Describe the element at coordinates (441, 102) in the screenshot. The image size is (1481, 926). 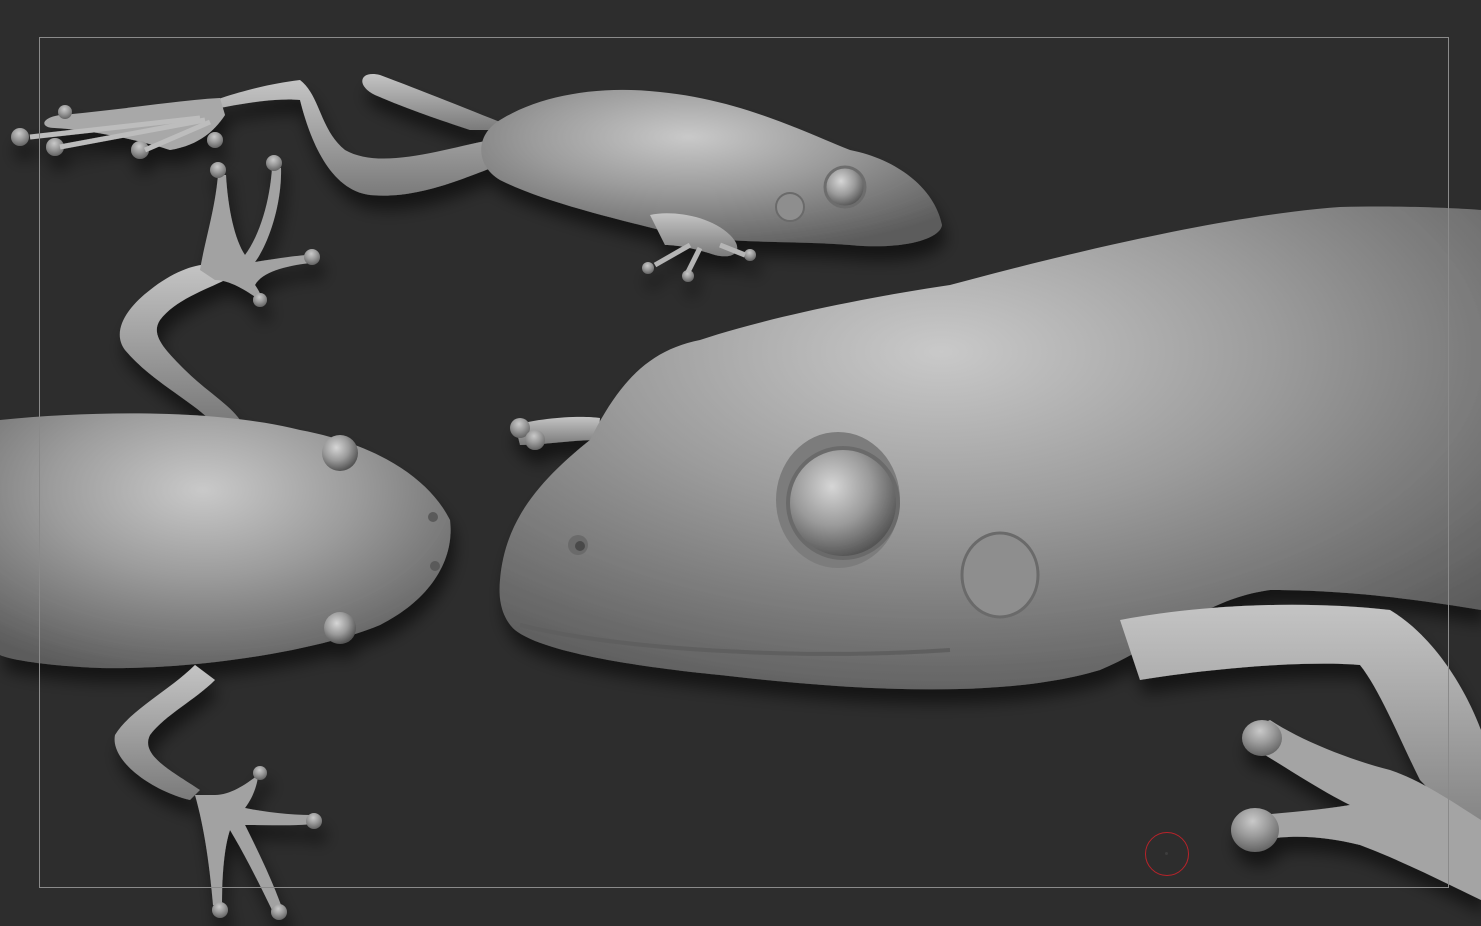
I see `frog-side-hind-leg` at that location.